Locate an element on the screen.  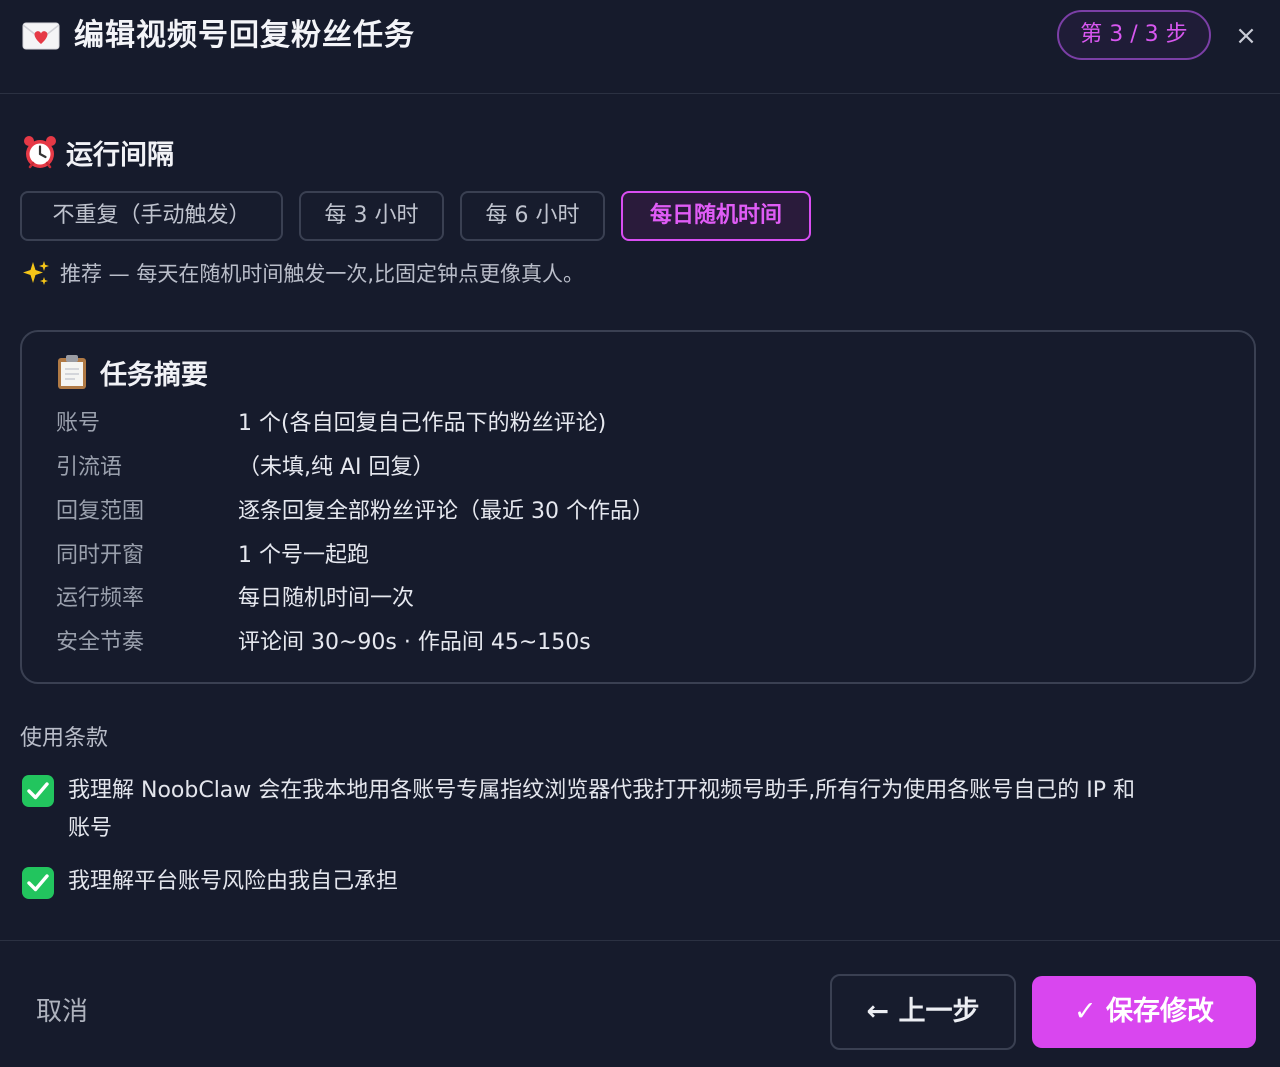
summary-title-text: 任务摘要 is located at coordinates (154, 375).